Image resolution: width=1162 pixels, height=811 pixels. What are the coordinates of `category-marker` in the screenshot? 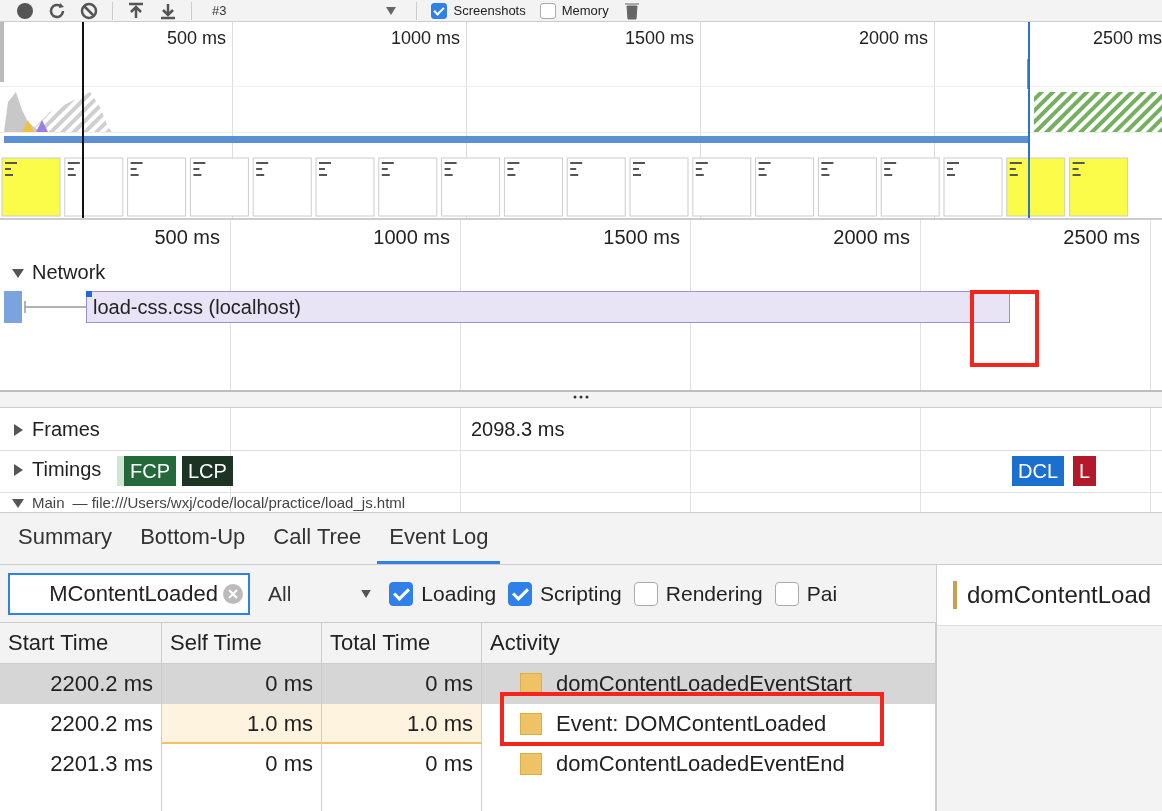 It's located at (955, 595).